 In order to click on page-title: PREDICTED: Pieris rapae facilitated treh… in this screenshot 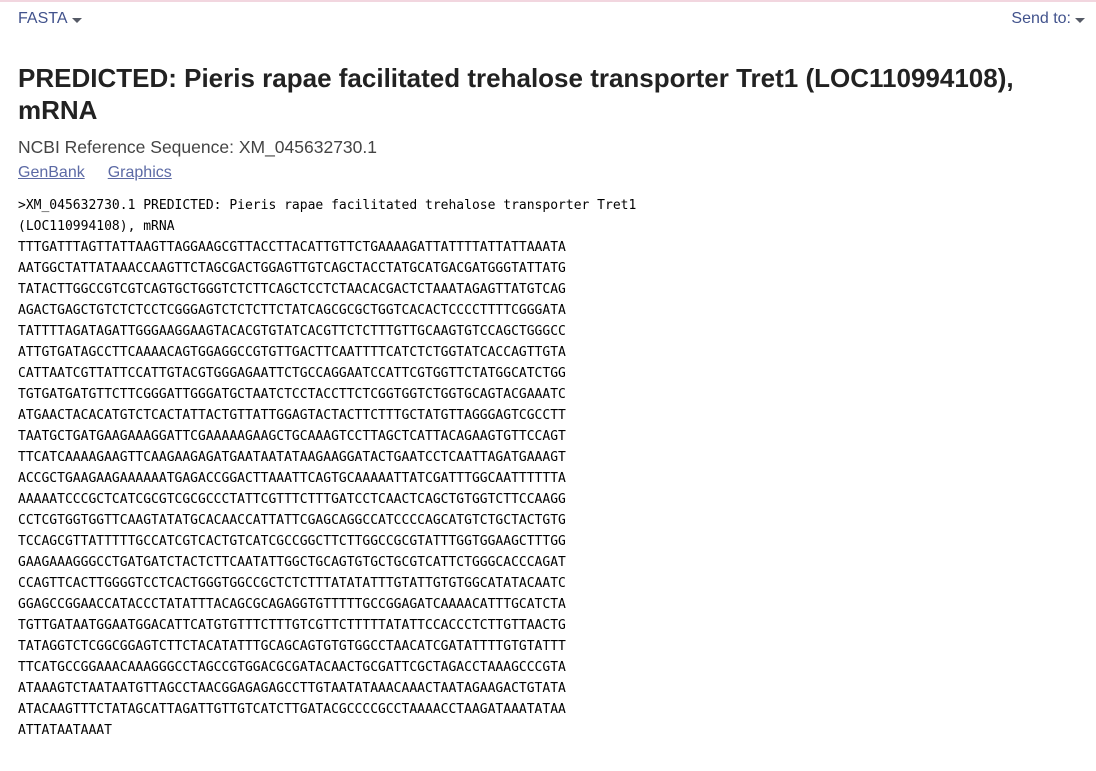, I will do `click(516, 94)`.